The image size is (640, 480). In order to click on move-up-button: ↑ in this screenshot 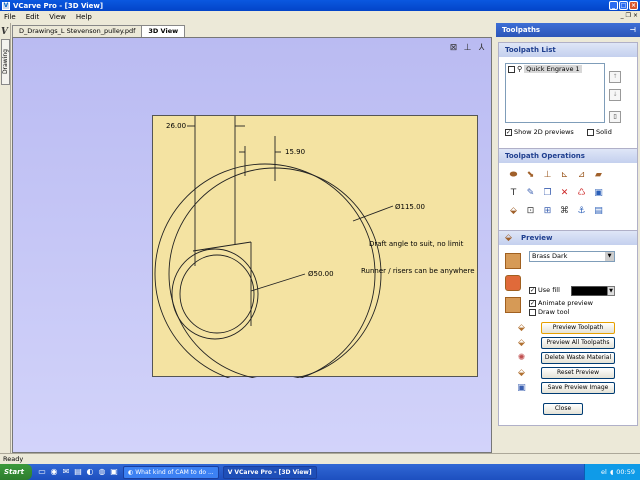, I will do `click(615, 77)`.